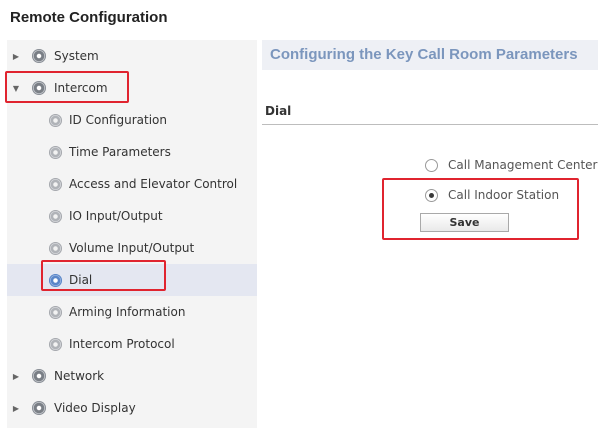 The width and height of the screenshot is (598, 428). Describe the element at coordinates (424, 54) in the screenshot. I see `page-title: Configuring the Key Call Room Parameters` at that location.